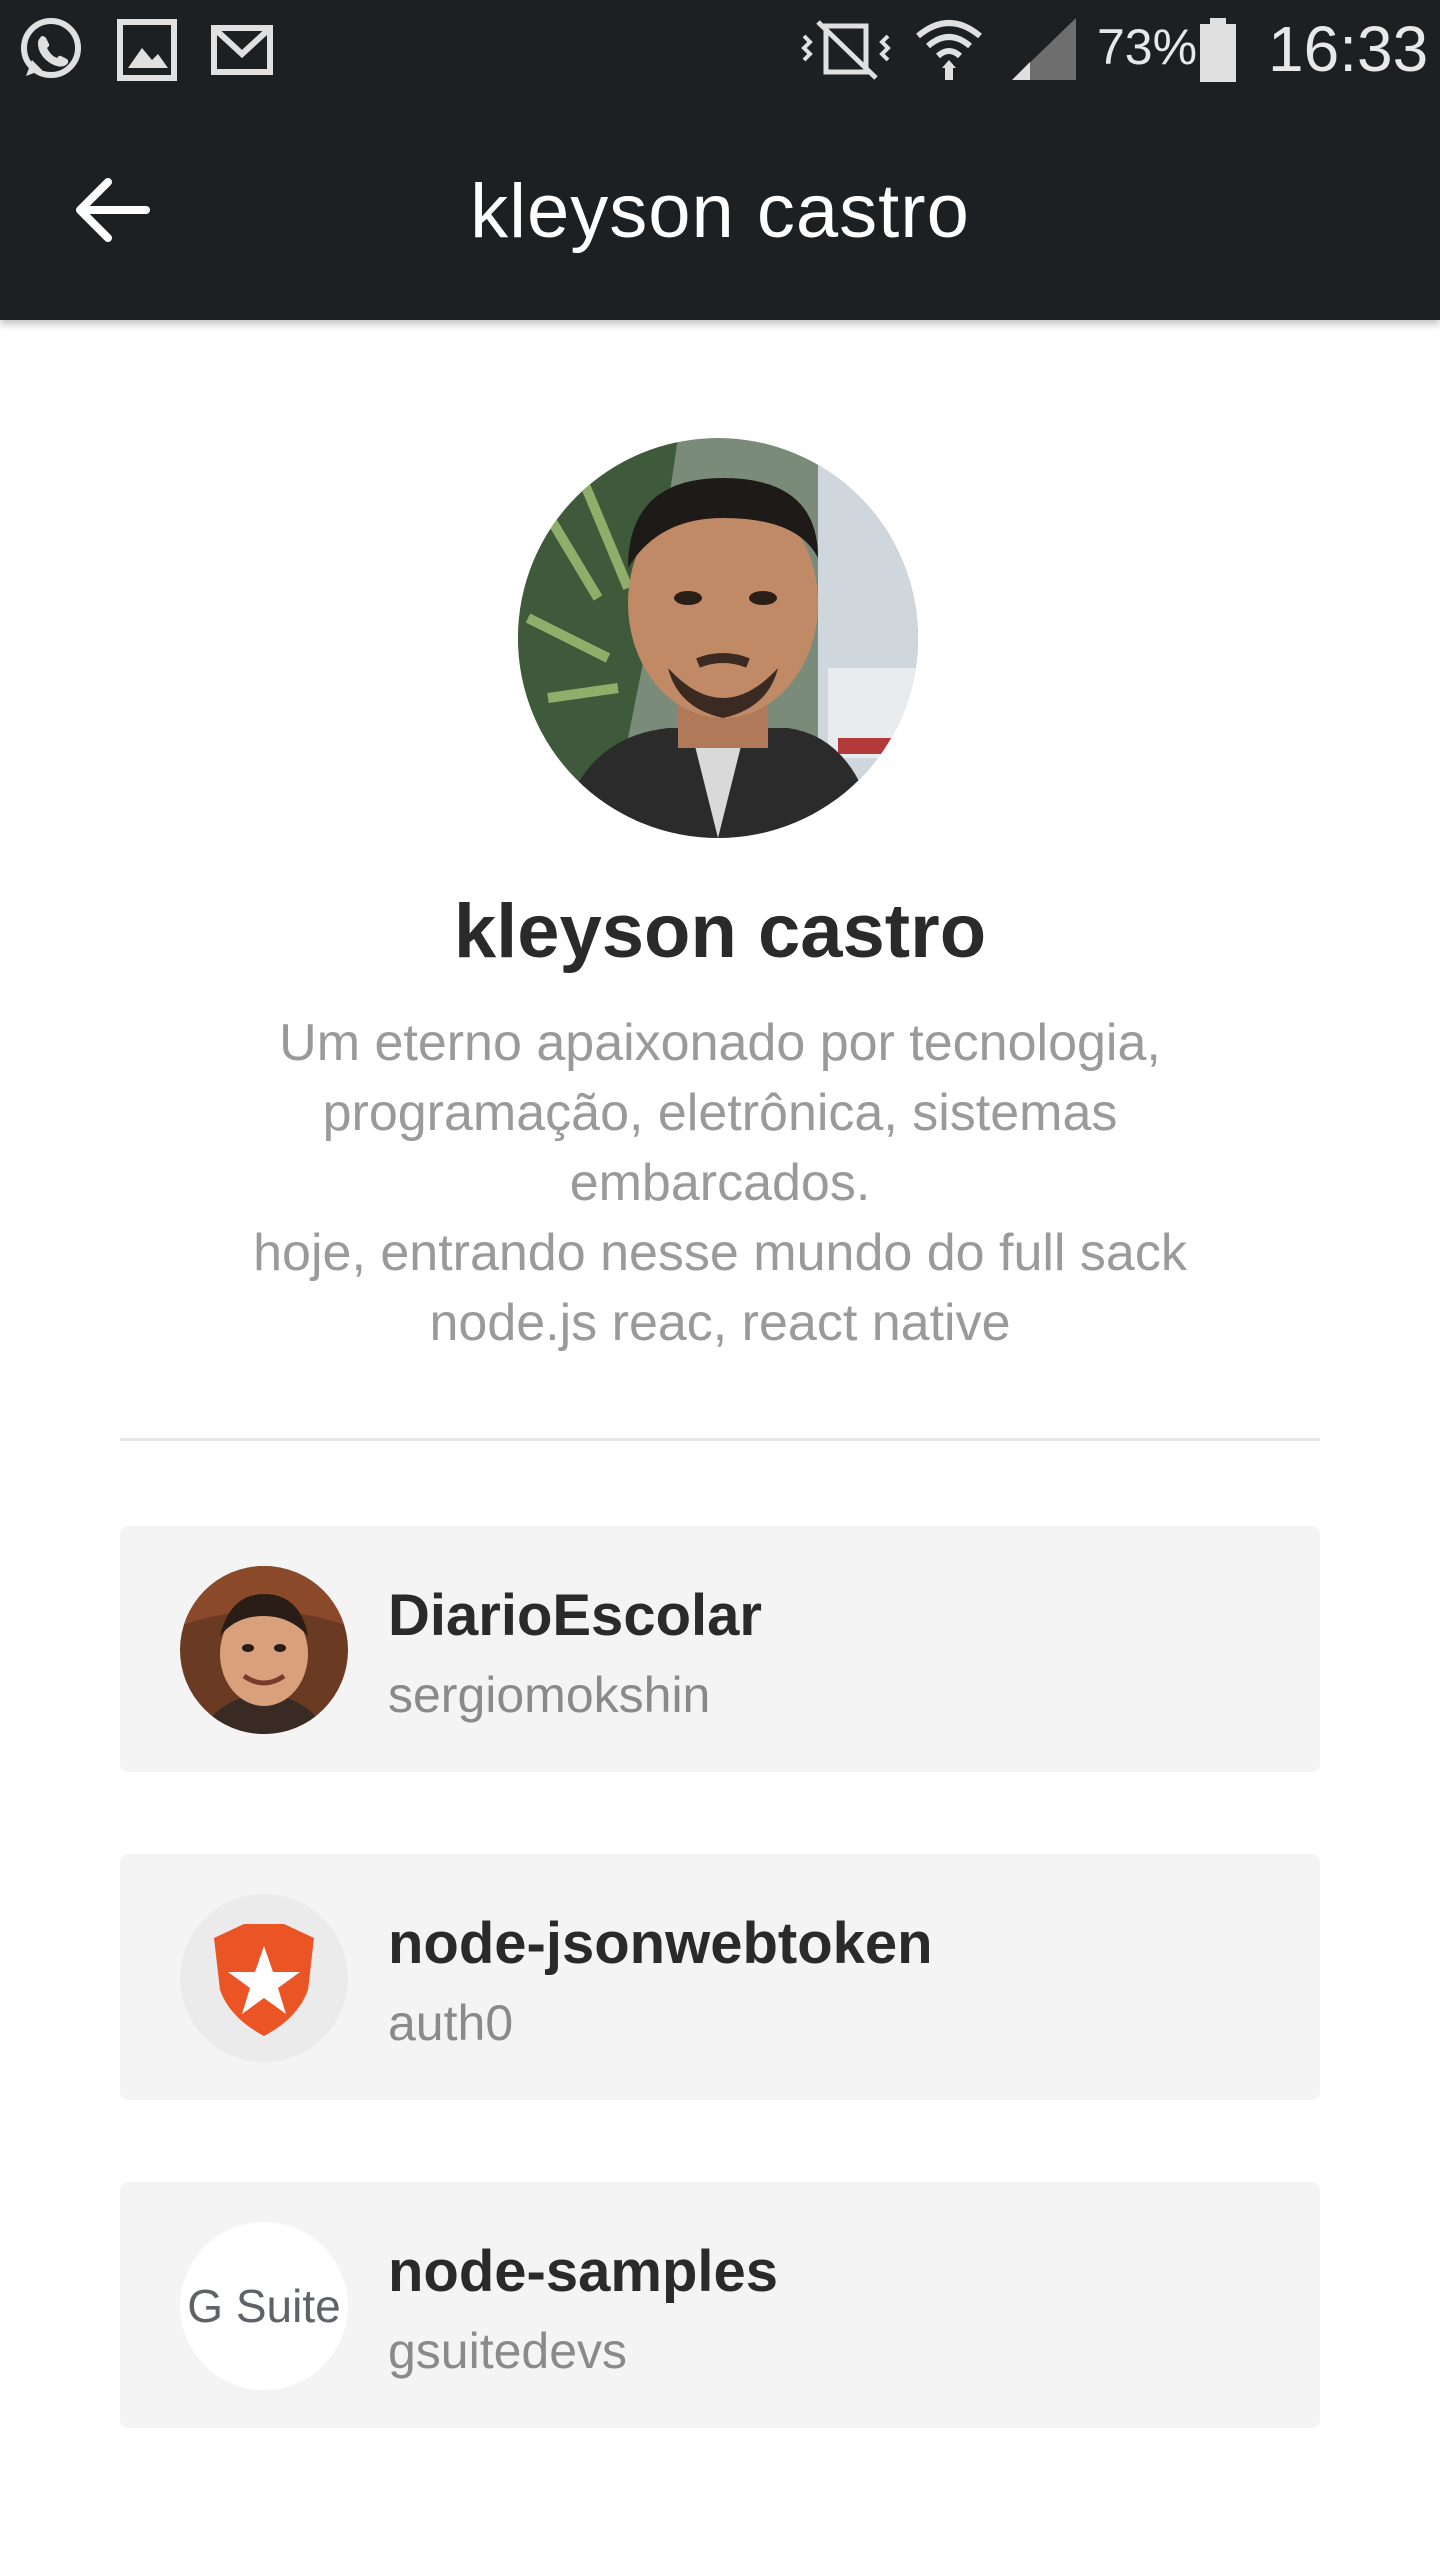 The height and width of the screenshot is (2560, 1440). What do you see at coordinates (575, 1615) in the screenshot?
I see `repo-name: DiarioEscolar` at bounding box center [575, 1615].